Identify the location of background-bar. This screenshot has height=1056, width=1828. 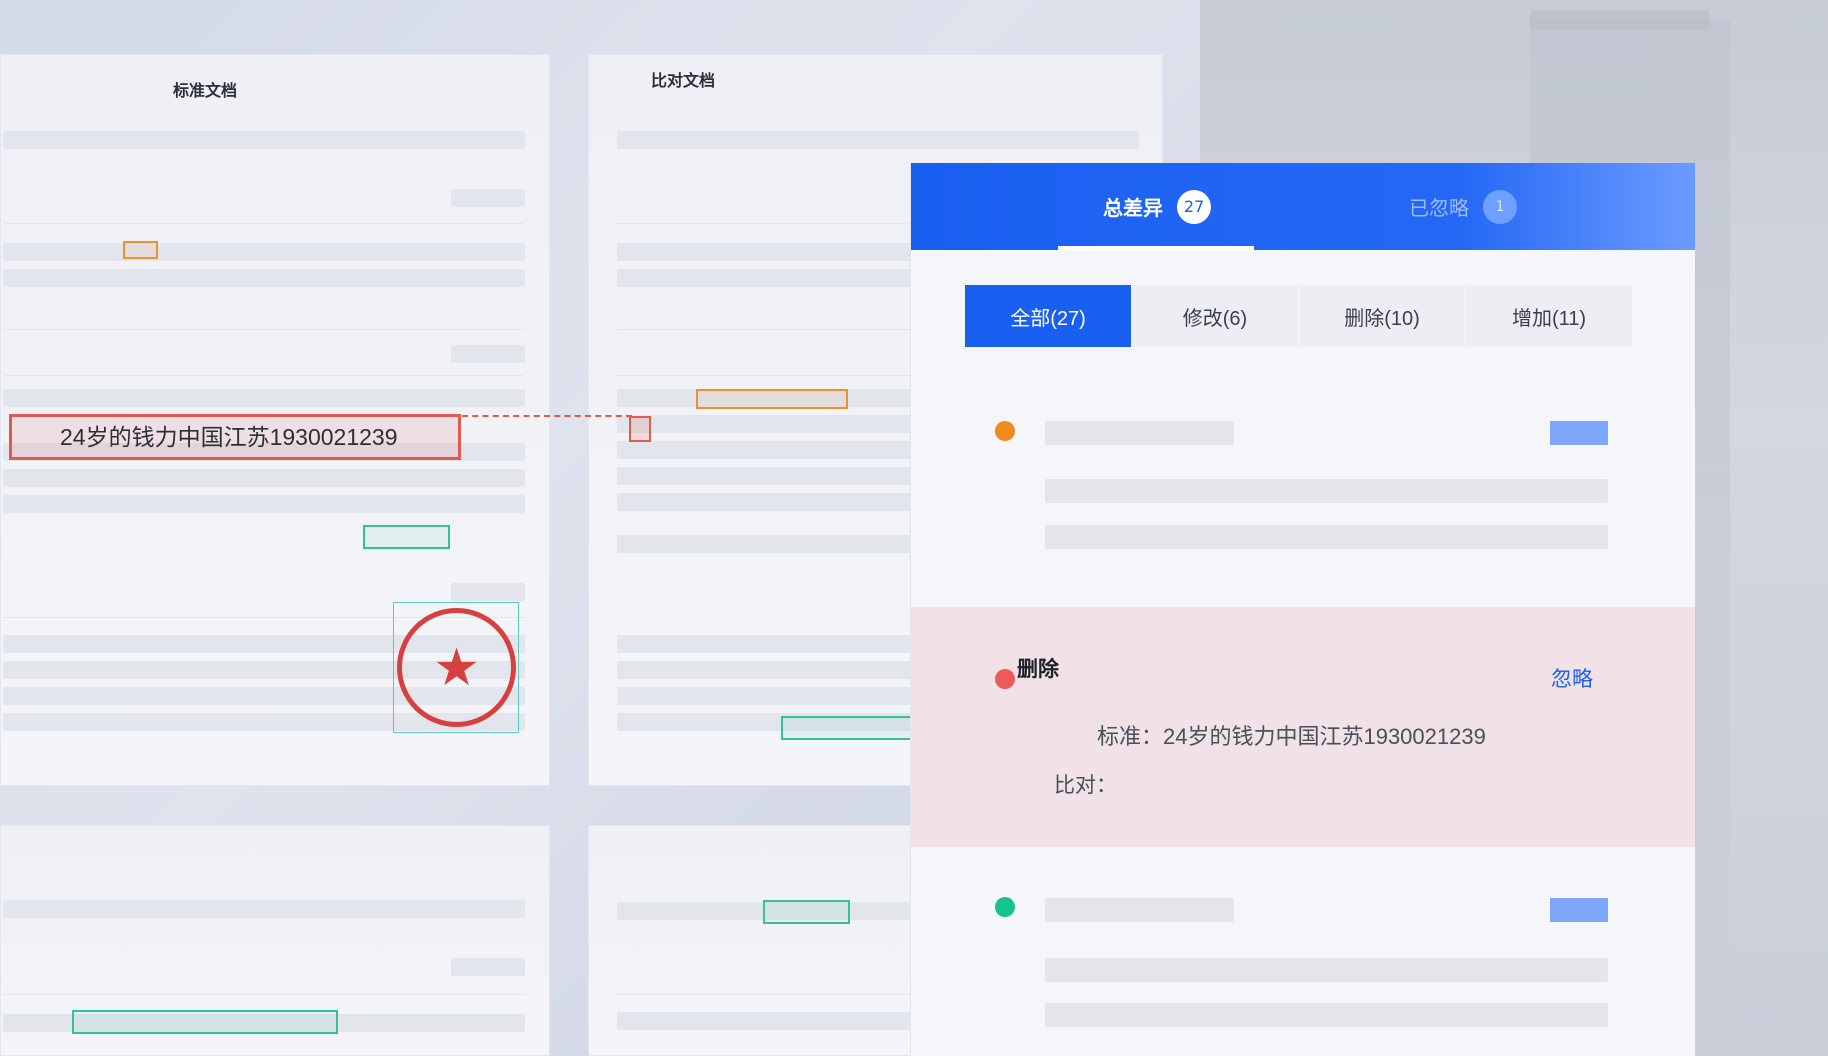
(1620, 20).